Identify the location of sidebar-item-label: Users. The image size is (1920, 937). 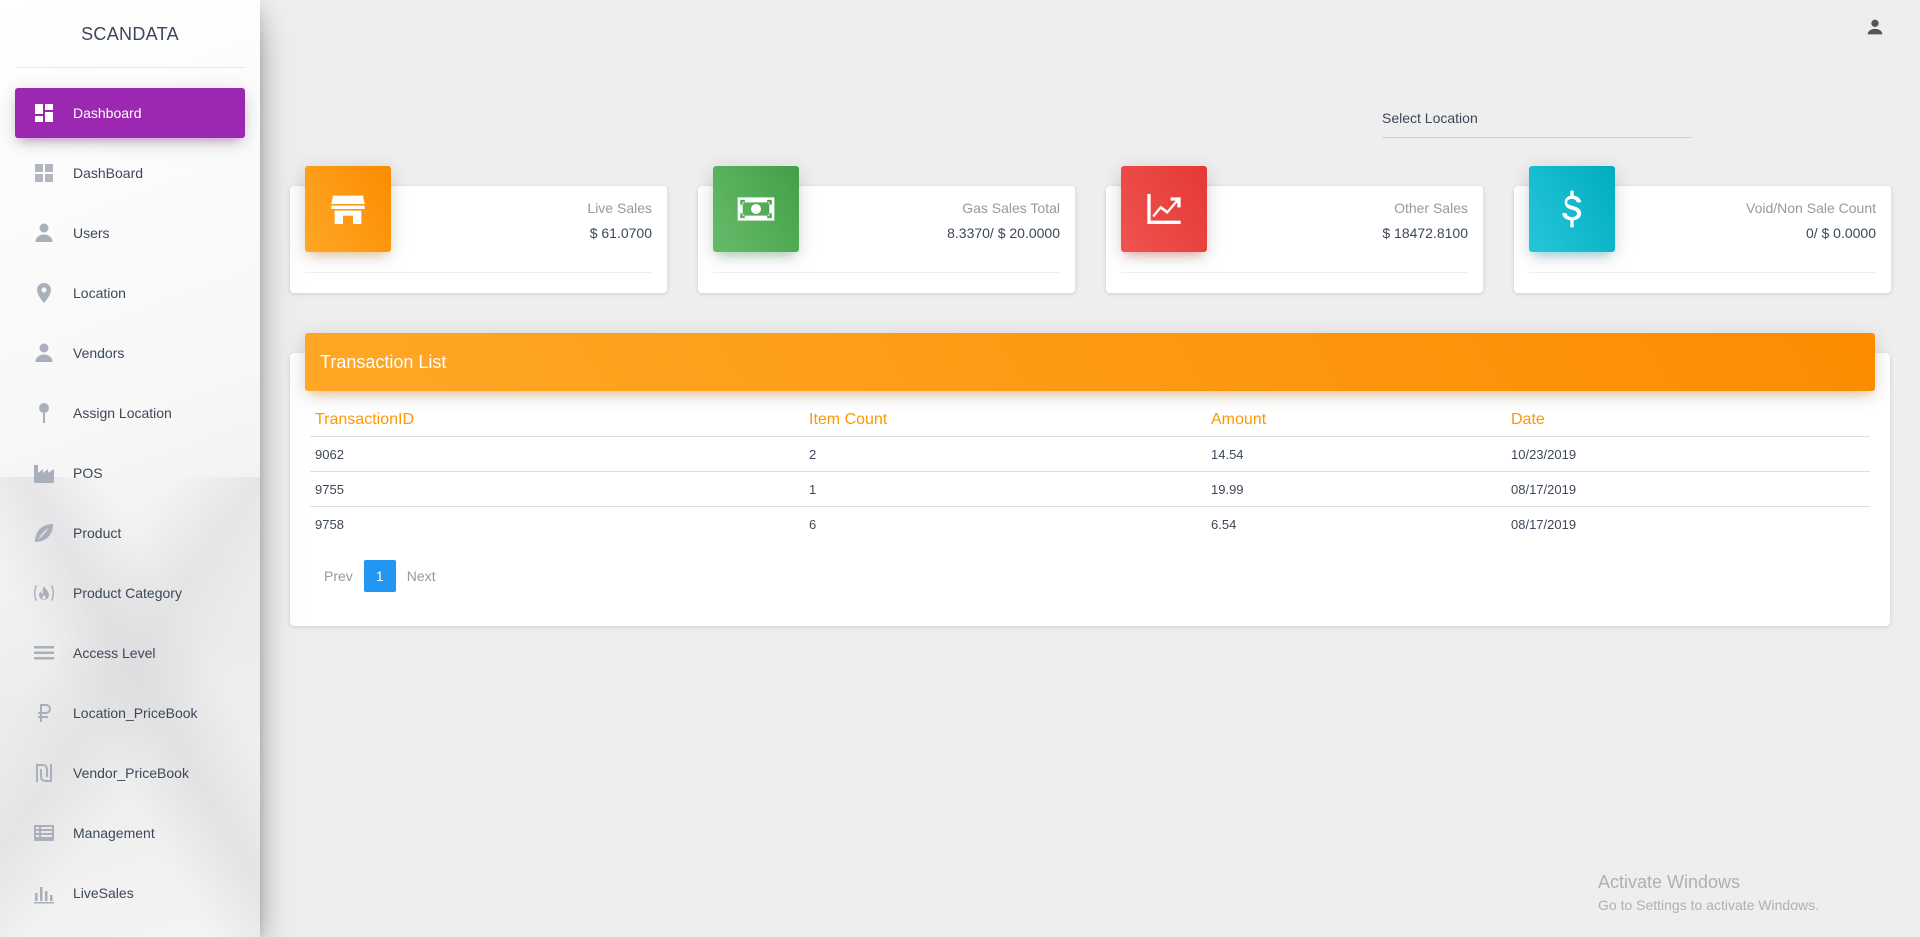
(91, 233).